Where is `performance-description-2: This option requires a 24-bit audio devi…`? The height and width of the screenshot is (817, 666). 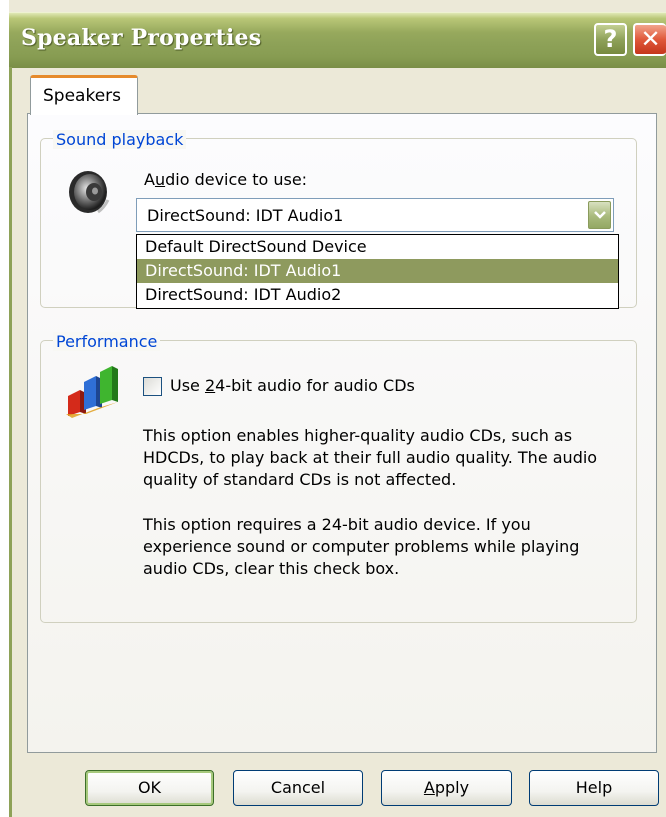 performance-description-2: This option requires a 24-bit audio devi… is located at coordinates (361, 546).